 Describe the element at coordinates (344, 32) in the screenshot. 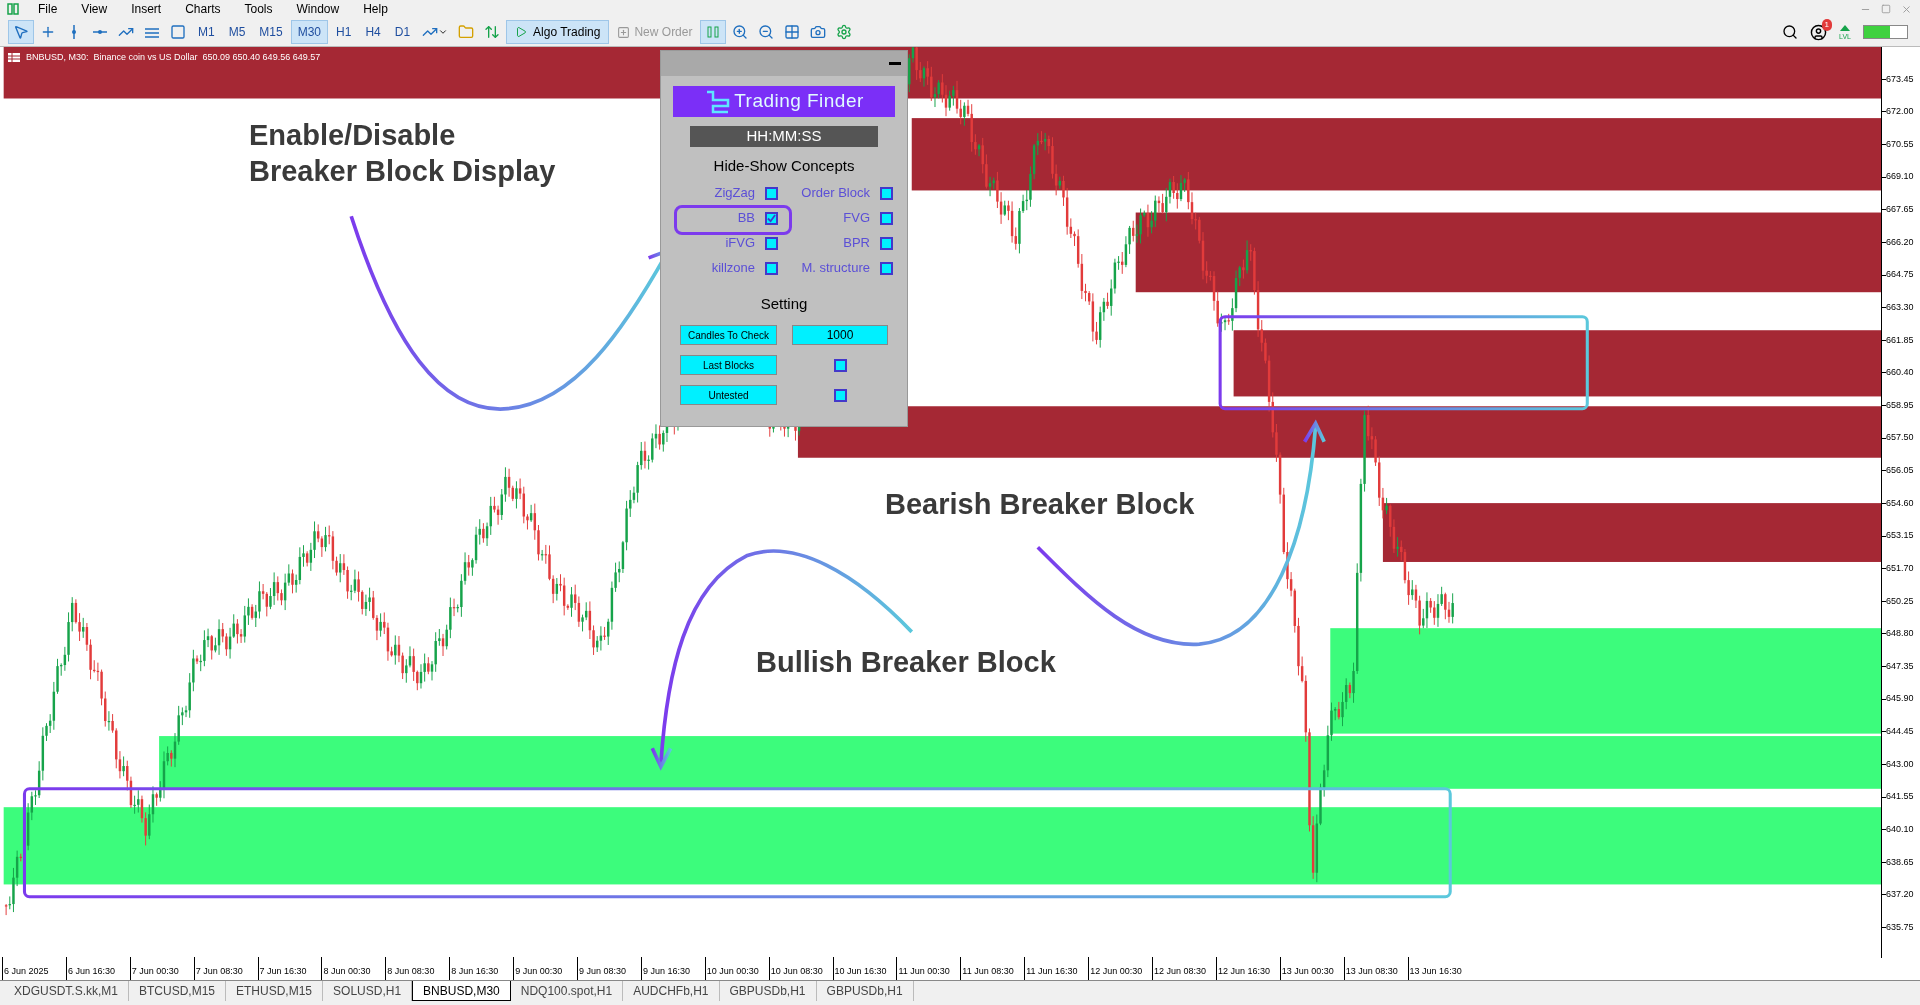

I see `timeframe-button: H1` at that location.